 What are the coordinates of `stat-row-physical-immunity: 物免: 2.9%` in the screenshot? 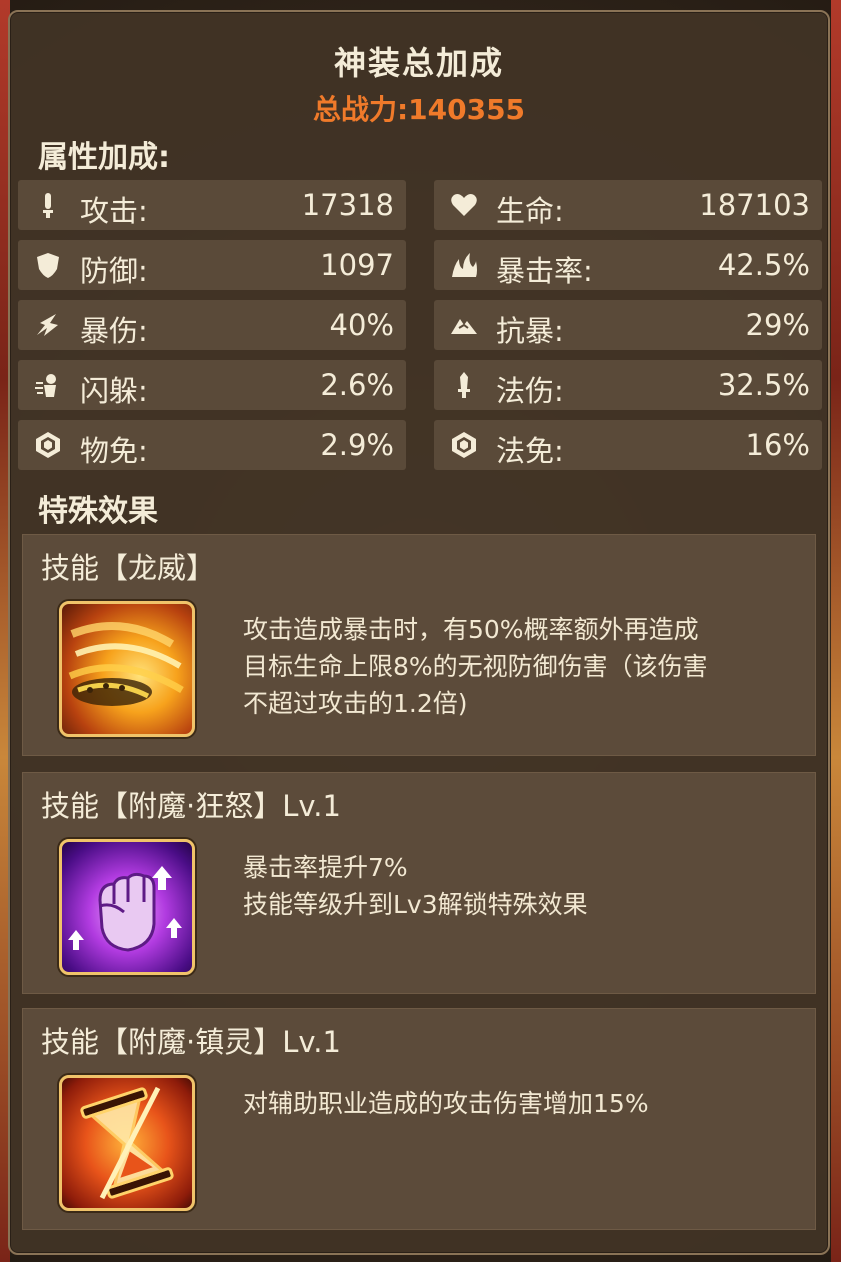 It's located at (212, 445).